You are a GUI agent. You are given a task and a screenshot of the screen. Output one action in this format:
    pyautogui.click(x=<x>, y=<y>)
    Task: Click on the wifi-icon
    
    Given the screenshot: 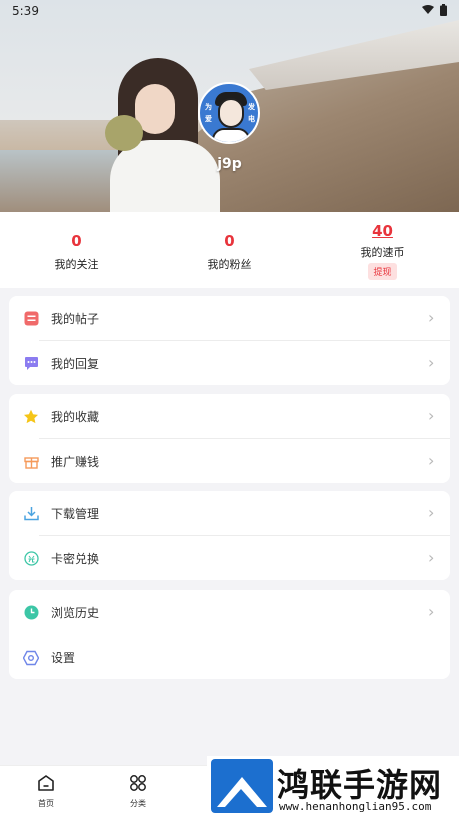 What is the action you would take?
    pyautogui.click(x=428, y=11)
    